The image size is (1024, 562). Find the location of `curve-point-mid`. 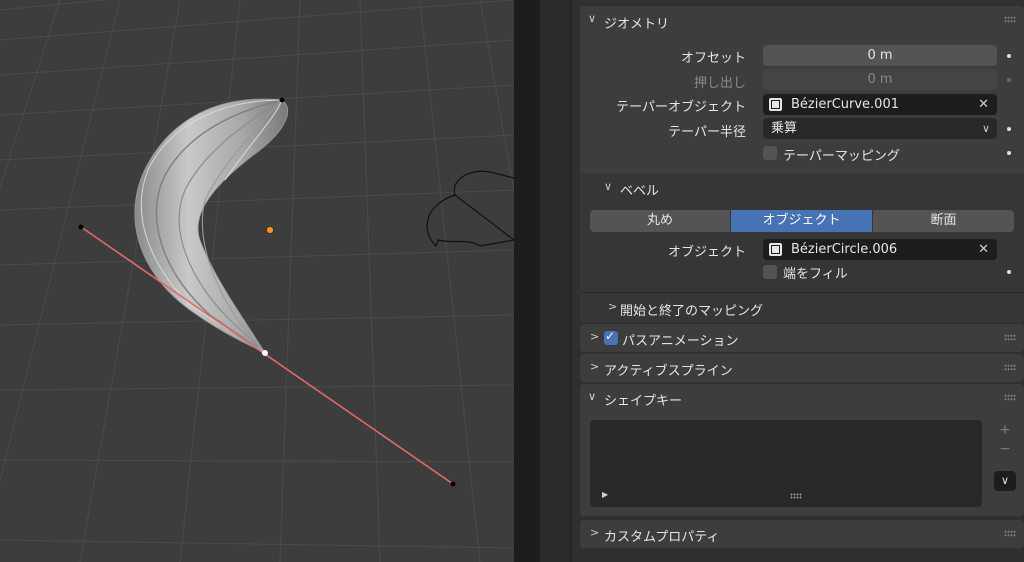

curve-point-mid is located at coordinates (265, 353).